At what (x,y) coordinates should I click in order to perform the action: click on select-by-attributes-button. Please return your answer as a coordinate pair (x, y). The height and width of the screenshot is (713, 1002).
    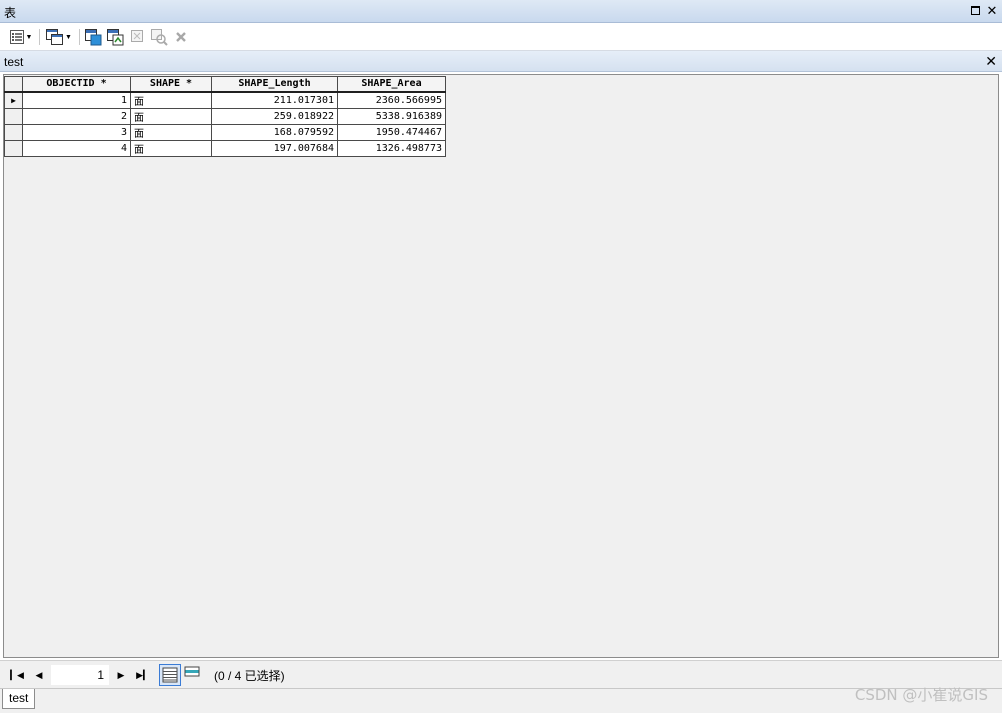
    Looking at the image, I should click on (93, 37).